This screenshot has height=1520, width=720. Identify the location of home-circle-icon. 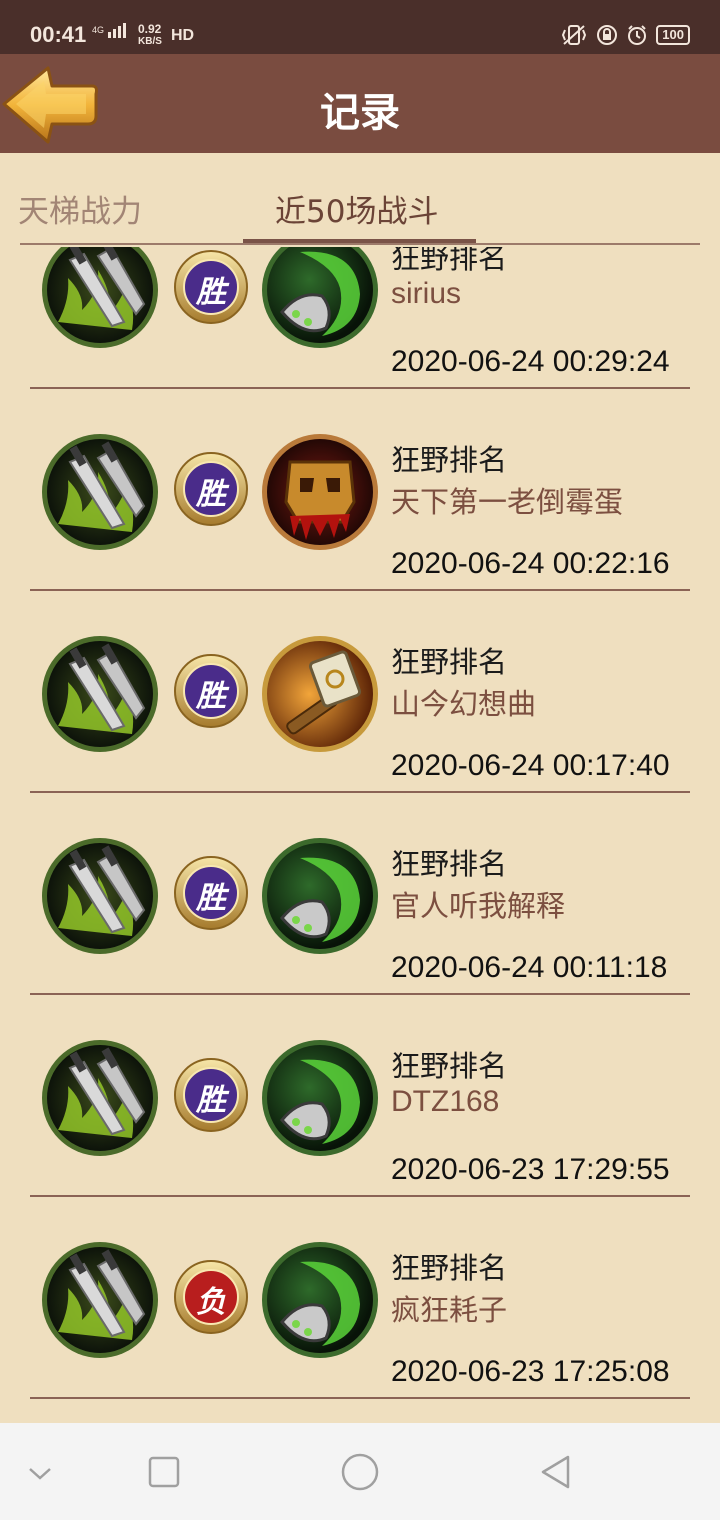
(360, 1472).